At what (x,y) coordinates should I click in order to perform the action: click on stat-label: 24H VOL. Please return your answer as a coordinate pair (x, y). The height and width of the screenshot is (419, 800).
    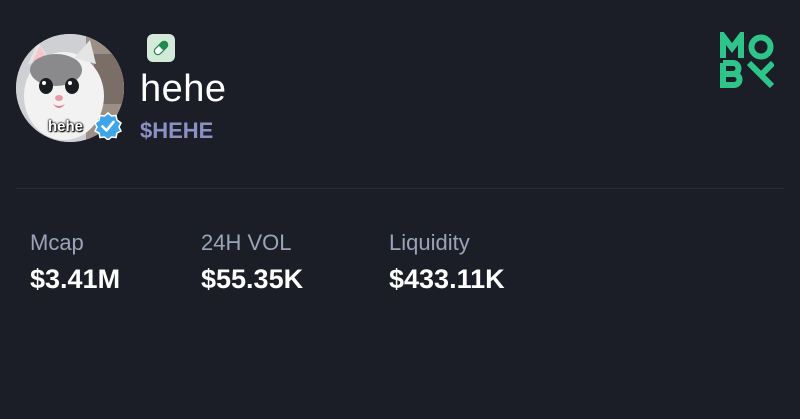
    Looking at the image, I should click on (246, 242).